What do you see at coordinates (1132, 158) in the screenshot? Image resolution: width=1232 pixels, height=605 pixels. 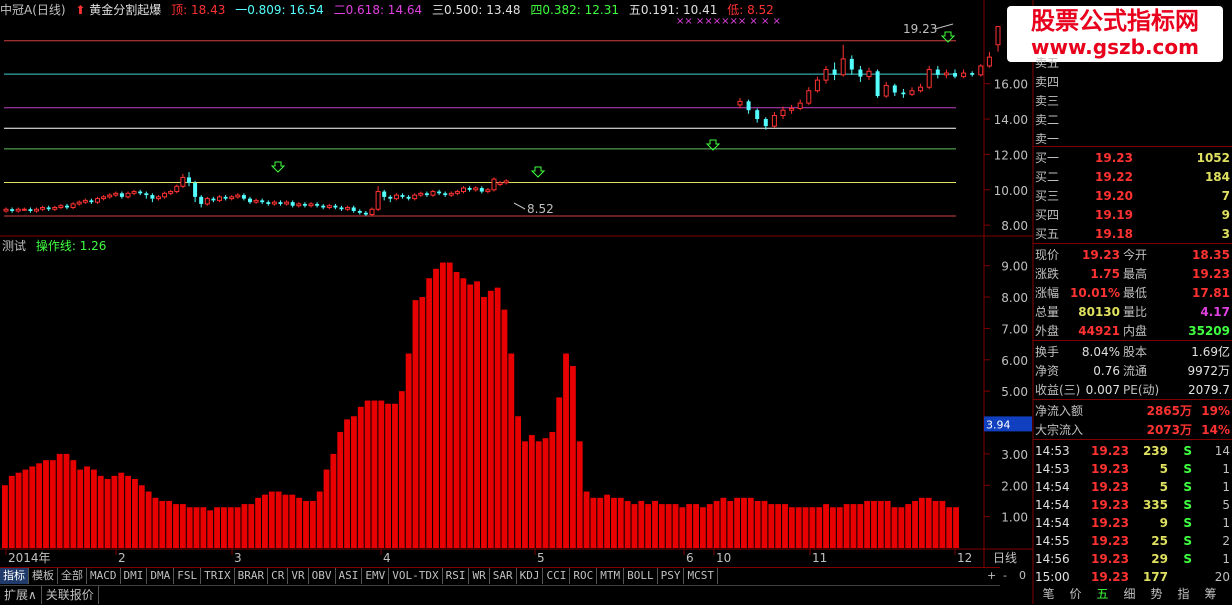 I see `buy-level-row: 买一 19.23 1052` at bounding box center [1132, 158].